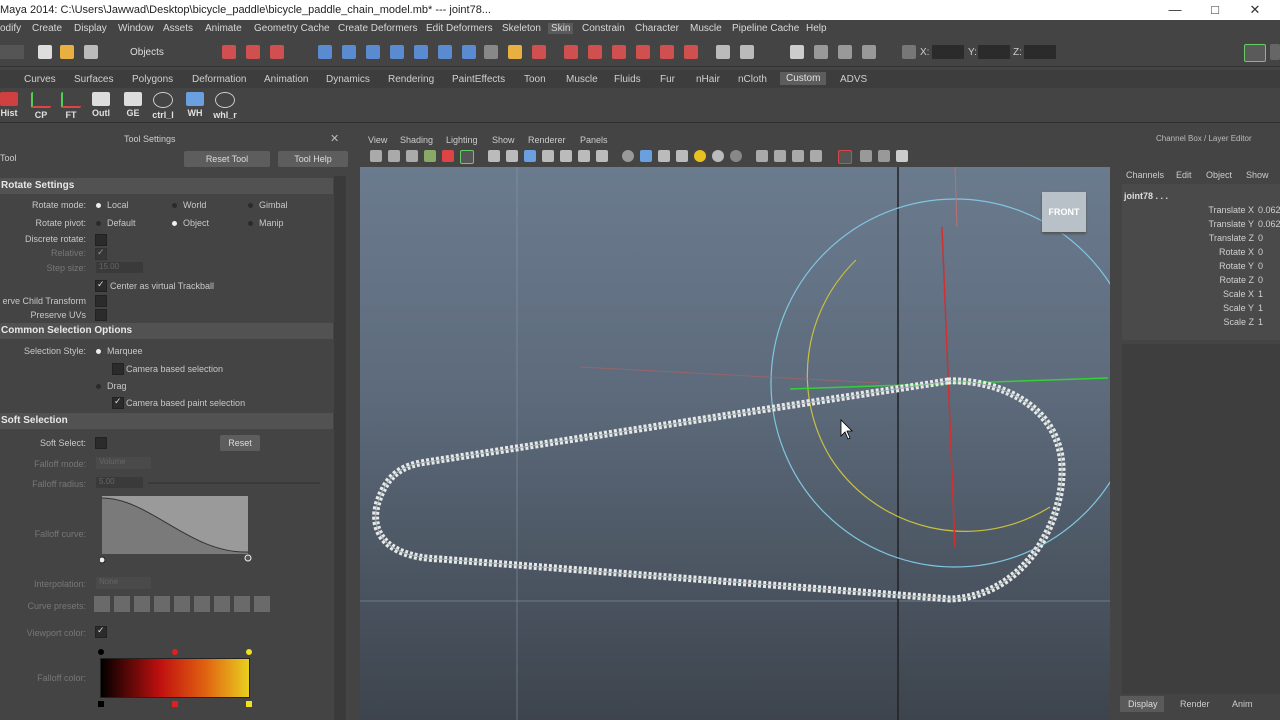 This screenshot has height=720, width=1280. What do you see at coordinates (467, 157) in the screenshot?
I see `film-gate-icon` at bounding box center [467, 157].